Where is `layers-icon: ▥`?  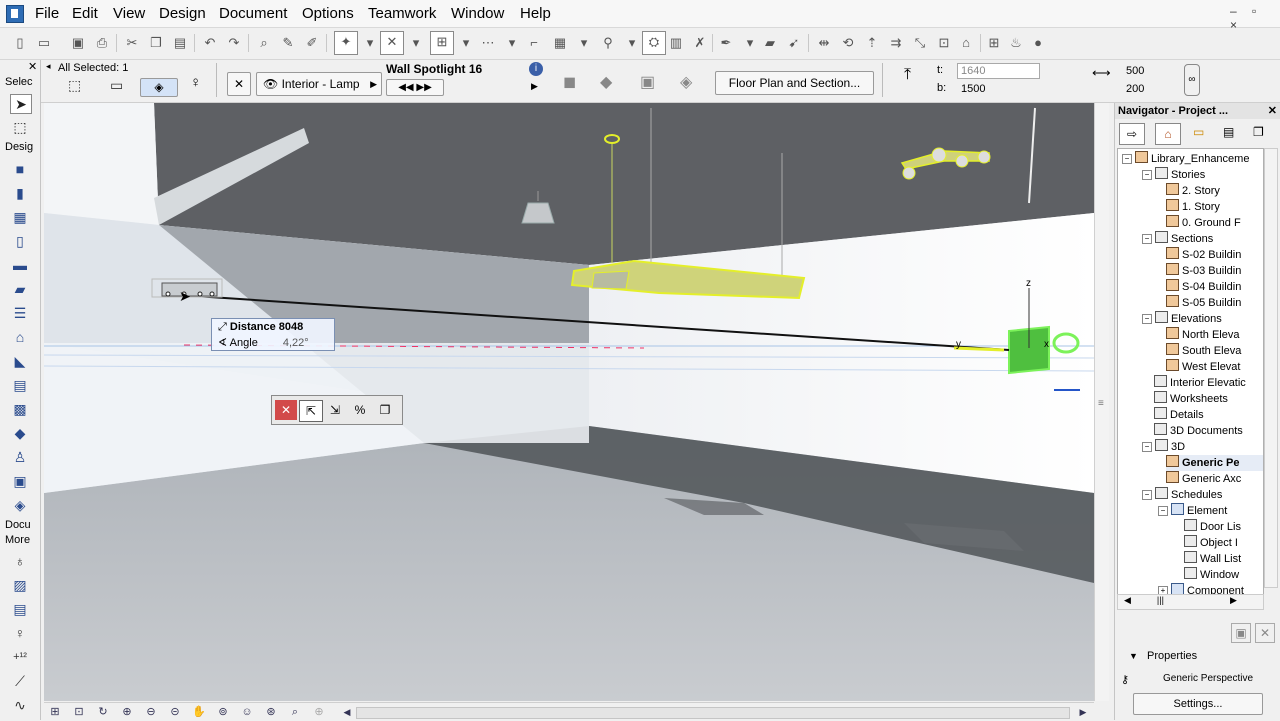
layers-icon: ▥ is located at coordinates (676, 43).